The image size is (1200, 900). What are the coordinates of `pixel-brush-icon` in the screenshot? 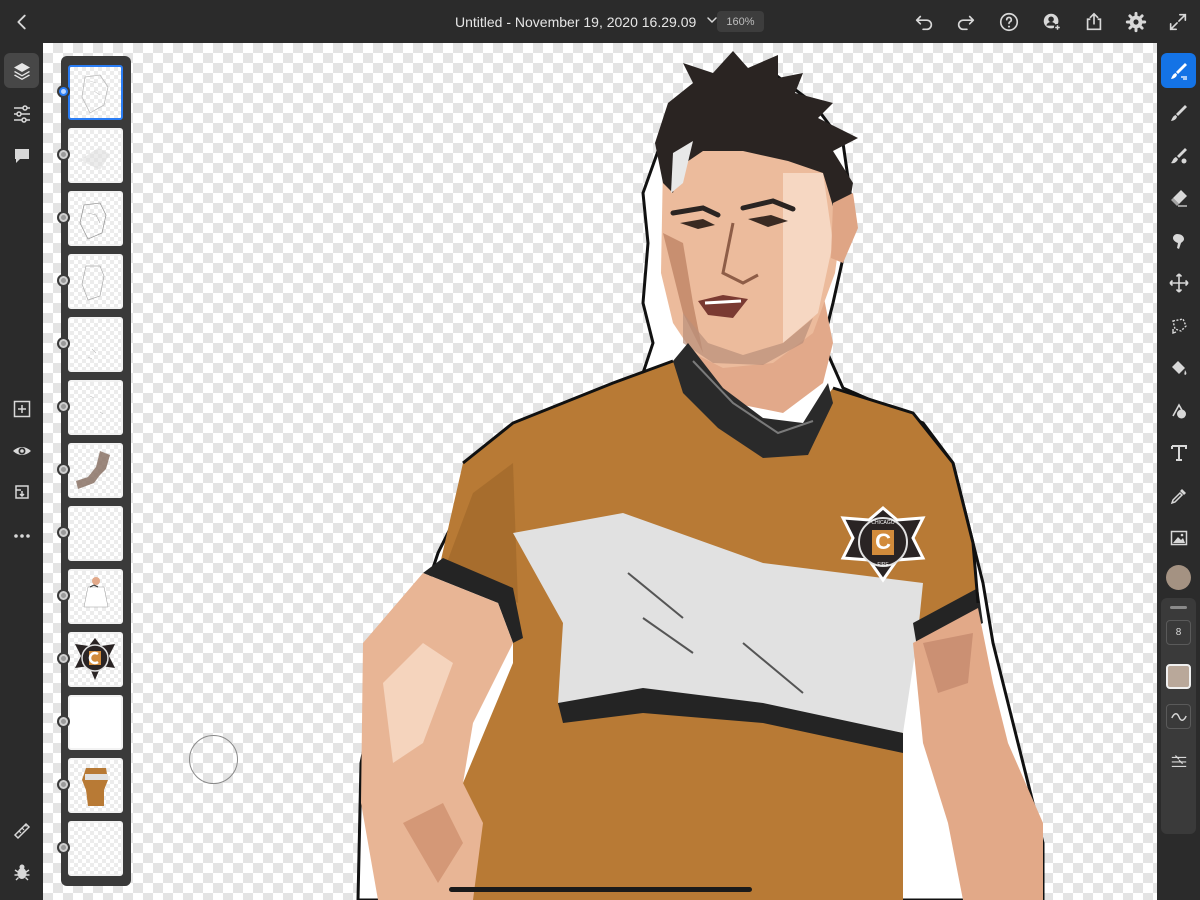 It's located at (1178, 70).